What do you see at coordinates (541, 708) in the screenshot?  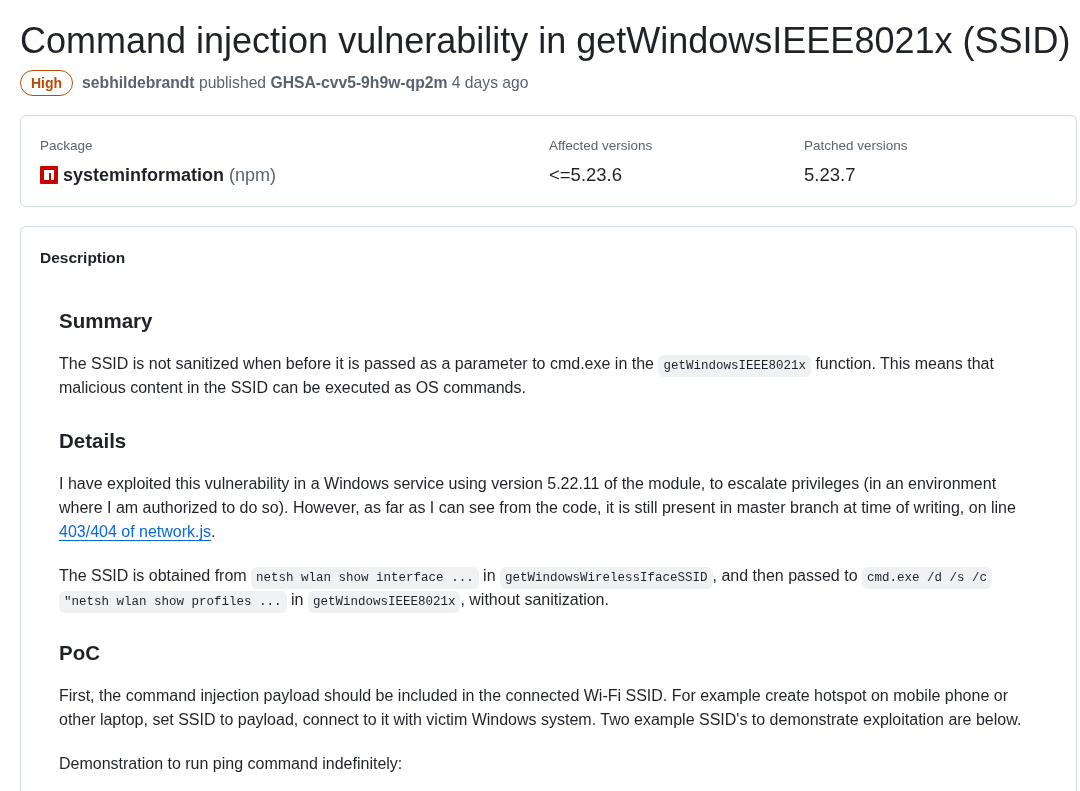 I see `paragraph-text: First, the command injection payload should be included in the connected Wi-Fi SSID. For example create hotspot on mobile phone or other laptop, set SSID to payload, connect to it with victim Windows system. Two example SSID's to demonstrate exploitation are below.` at bounding box center [541, 708].